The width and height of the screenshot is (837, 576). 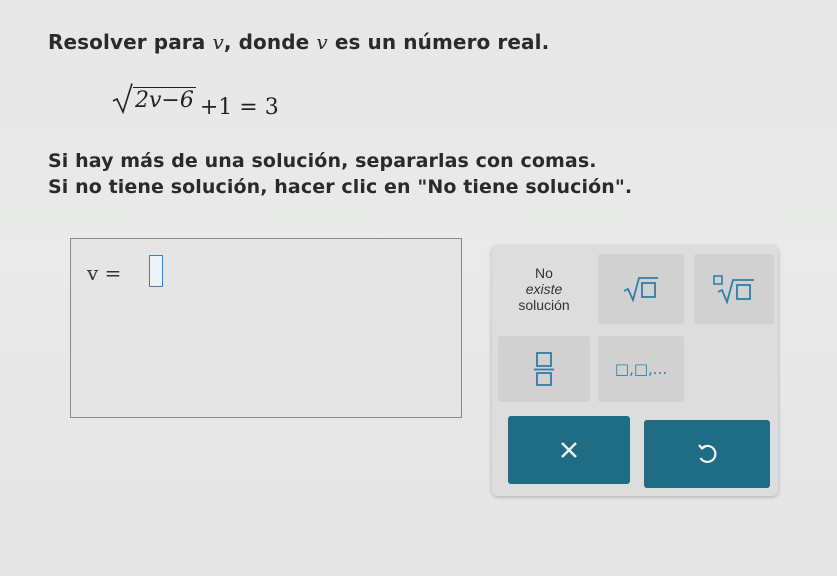 I want to click on answer-label: v =, so click(x=104, y=273).